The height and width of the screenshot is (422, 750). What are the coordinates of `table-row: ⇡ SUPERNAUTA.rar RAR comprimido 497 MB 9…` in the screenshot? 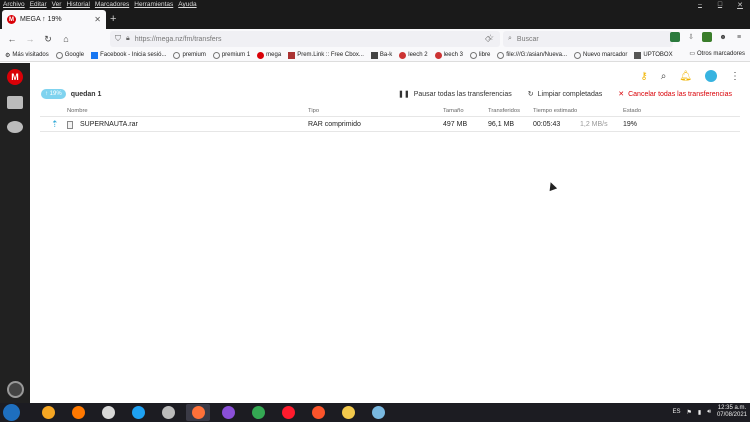 It's located at (390, 125).